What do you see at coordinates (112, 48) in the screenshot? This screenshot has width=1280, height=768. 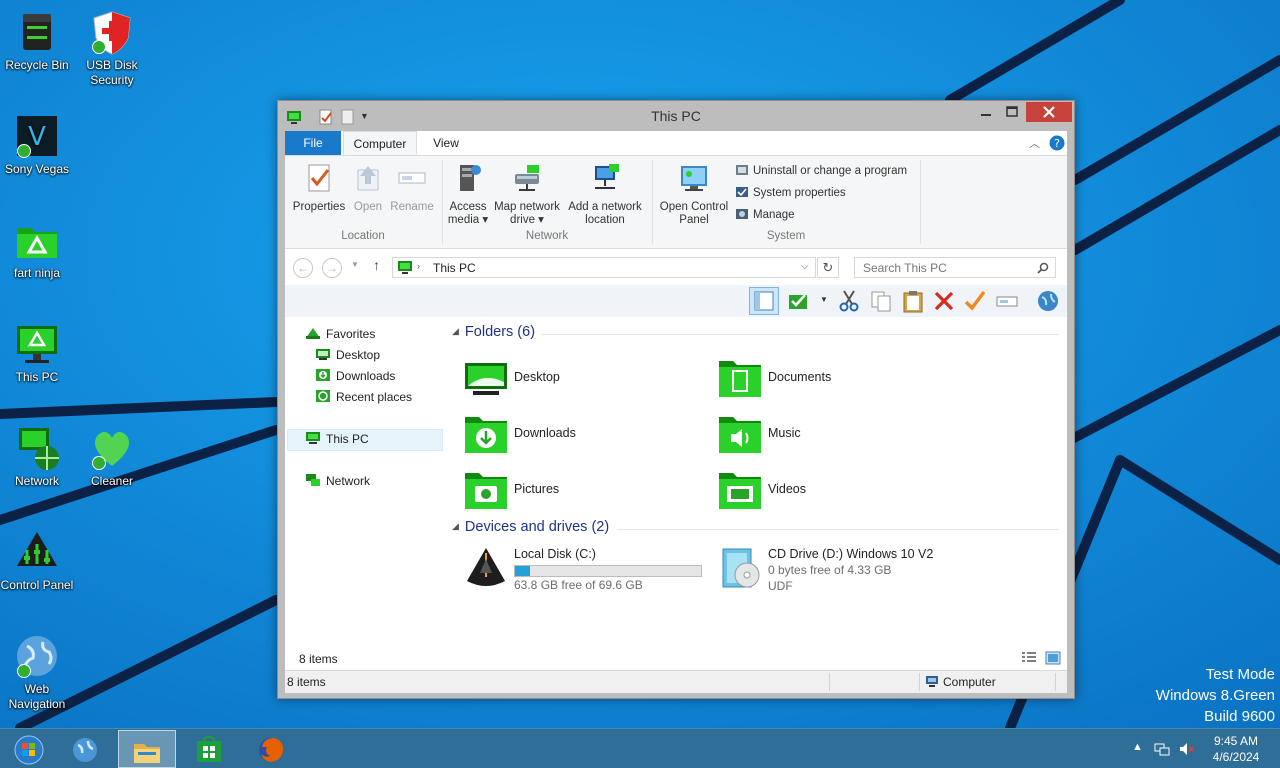 I see `desktop-icon-usb-disk-security: USB Disk Security` at bounding box center [112, 48].